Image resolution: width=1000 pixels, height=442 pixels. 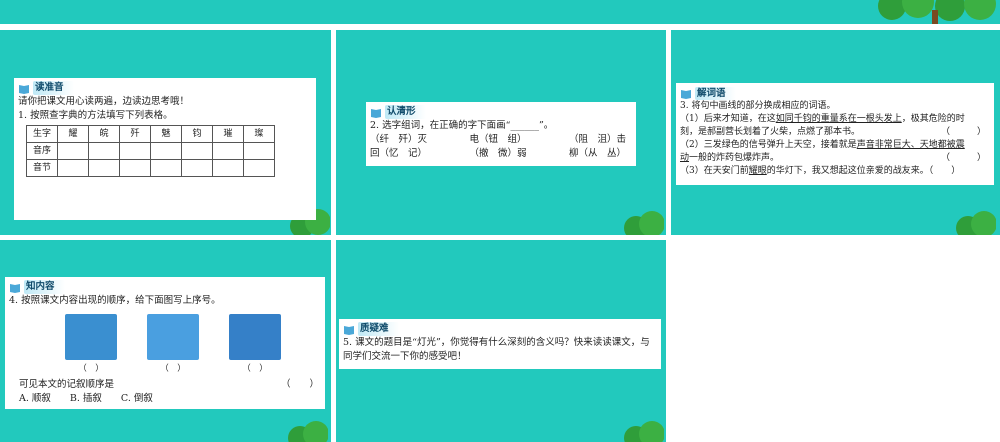 I want to click on question-3: 3. 将句中画线的部分换成相应的词语。, so click(x=758, y=106).